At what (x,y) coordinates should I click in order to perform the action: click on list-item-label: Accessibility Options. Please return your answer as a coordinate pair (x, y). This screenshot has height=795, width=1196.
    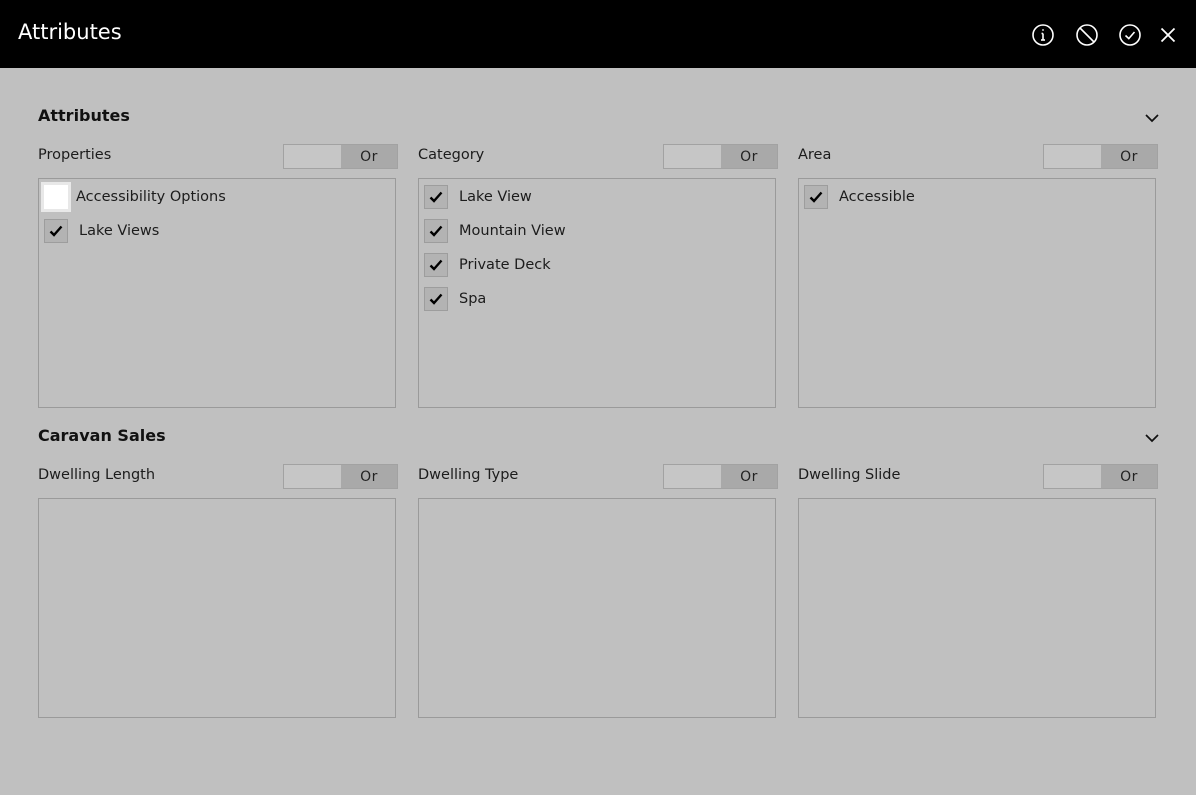
    Looking at the image, I should click on (151, 197).